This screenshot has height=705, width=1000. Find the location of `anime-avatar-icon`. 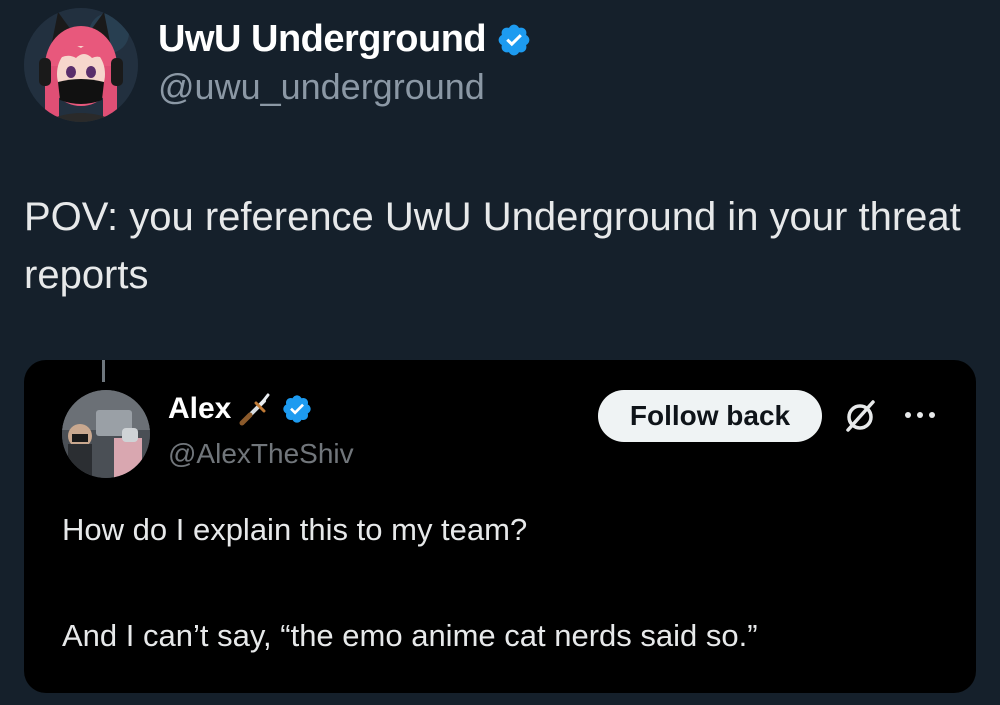

anime-avatar-icon is located at coordinates (81, 65).